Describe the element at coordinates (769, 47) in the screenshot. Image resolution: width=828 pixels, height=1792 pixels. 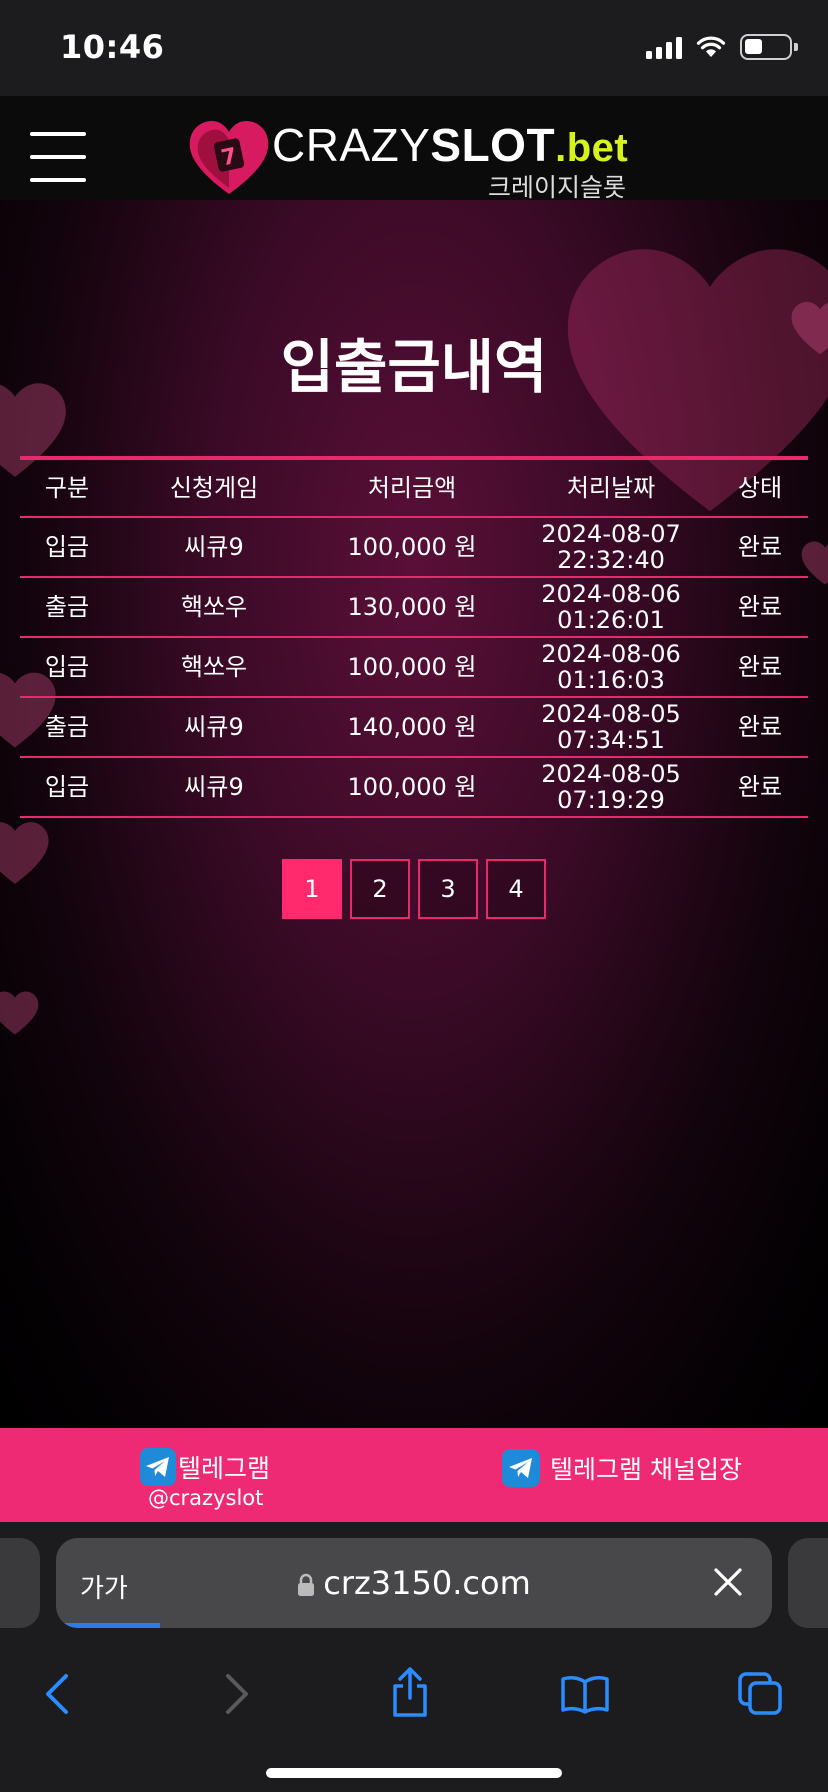
I see `battery-icon` at that location.